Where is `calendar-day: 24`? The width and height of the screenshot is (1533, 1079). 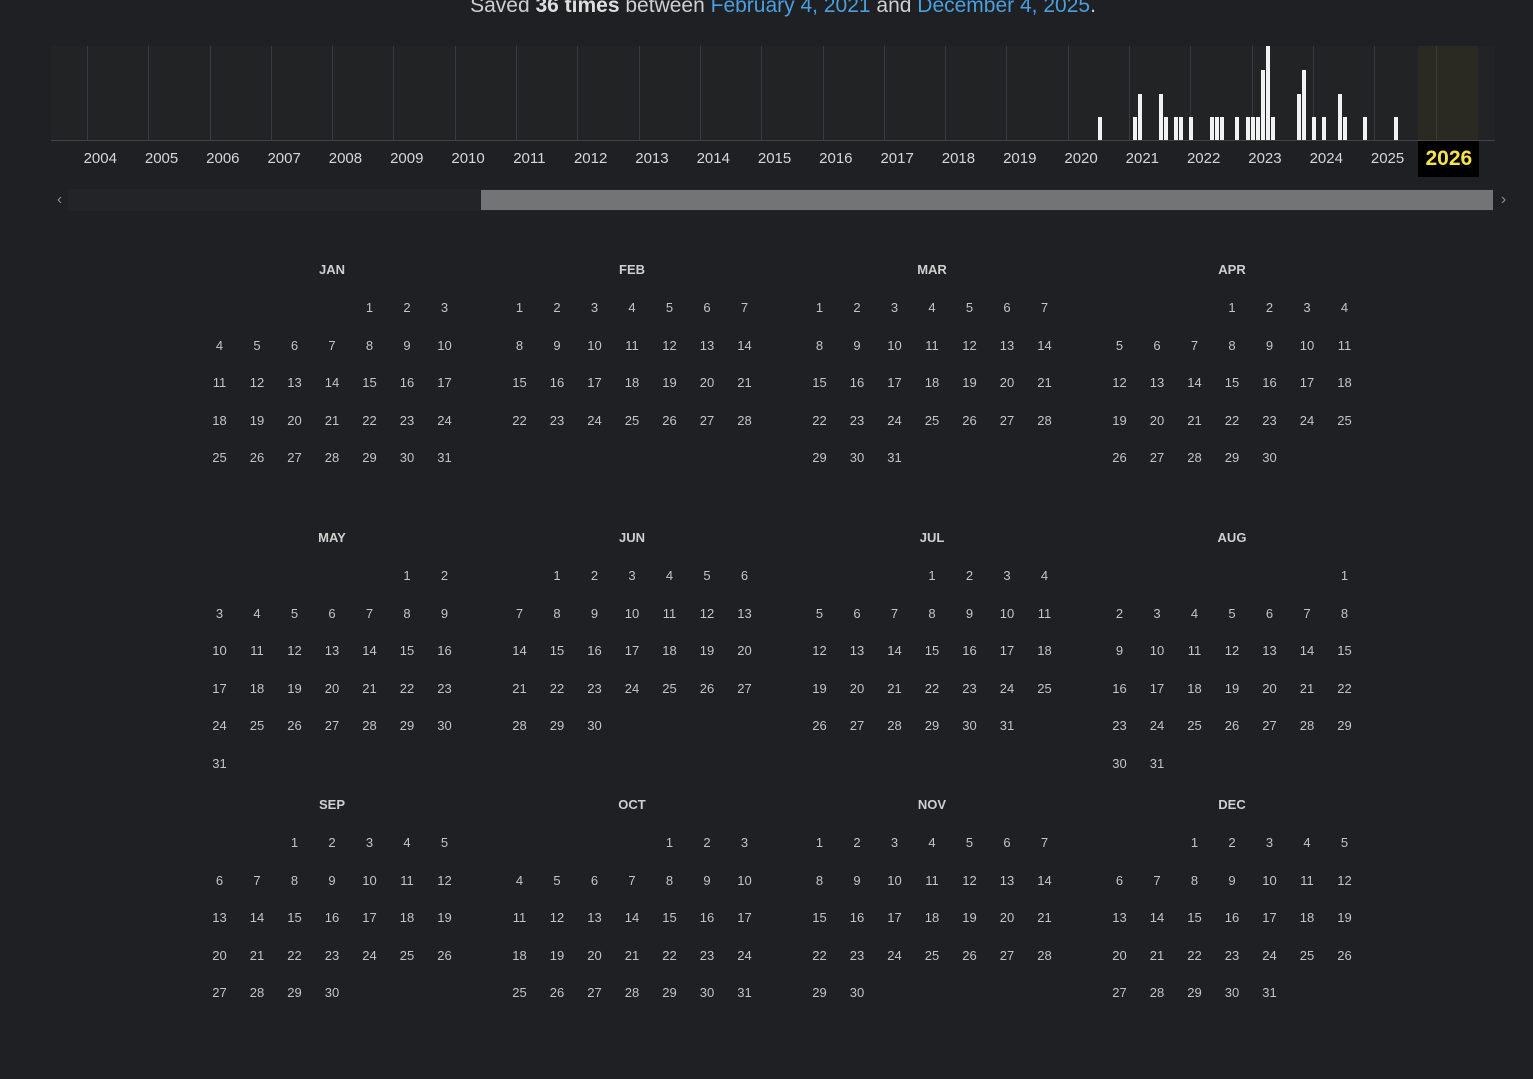
calendar-day: 24 is located at coordinates (594, 420).